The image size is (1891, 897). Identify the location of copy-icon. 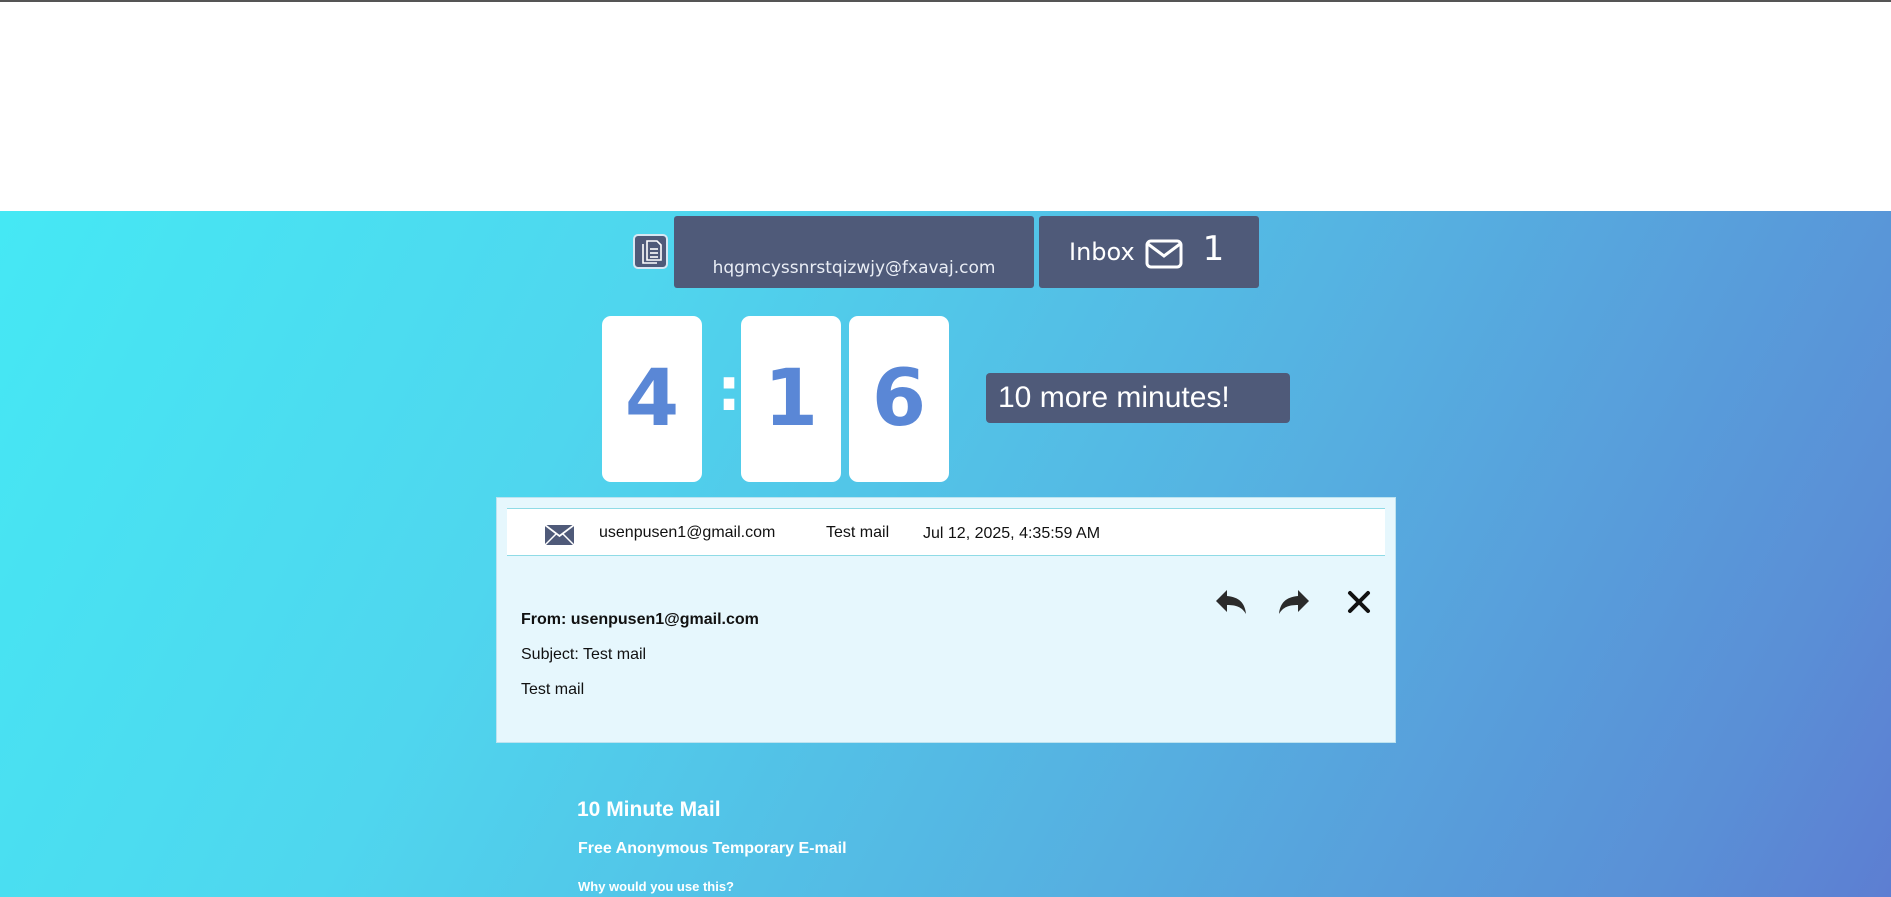
(651, 251).